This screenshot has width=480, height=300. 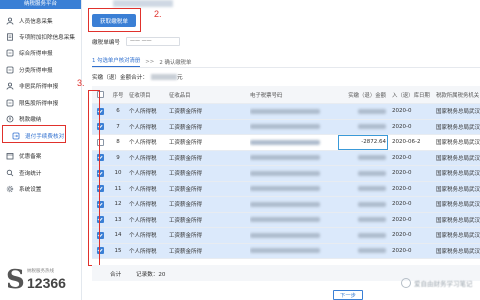 What do you see at coordinates (116, 275) in the screenshot?
I see `footer-total-label: 合计` at bounding box center [116, 275].